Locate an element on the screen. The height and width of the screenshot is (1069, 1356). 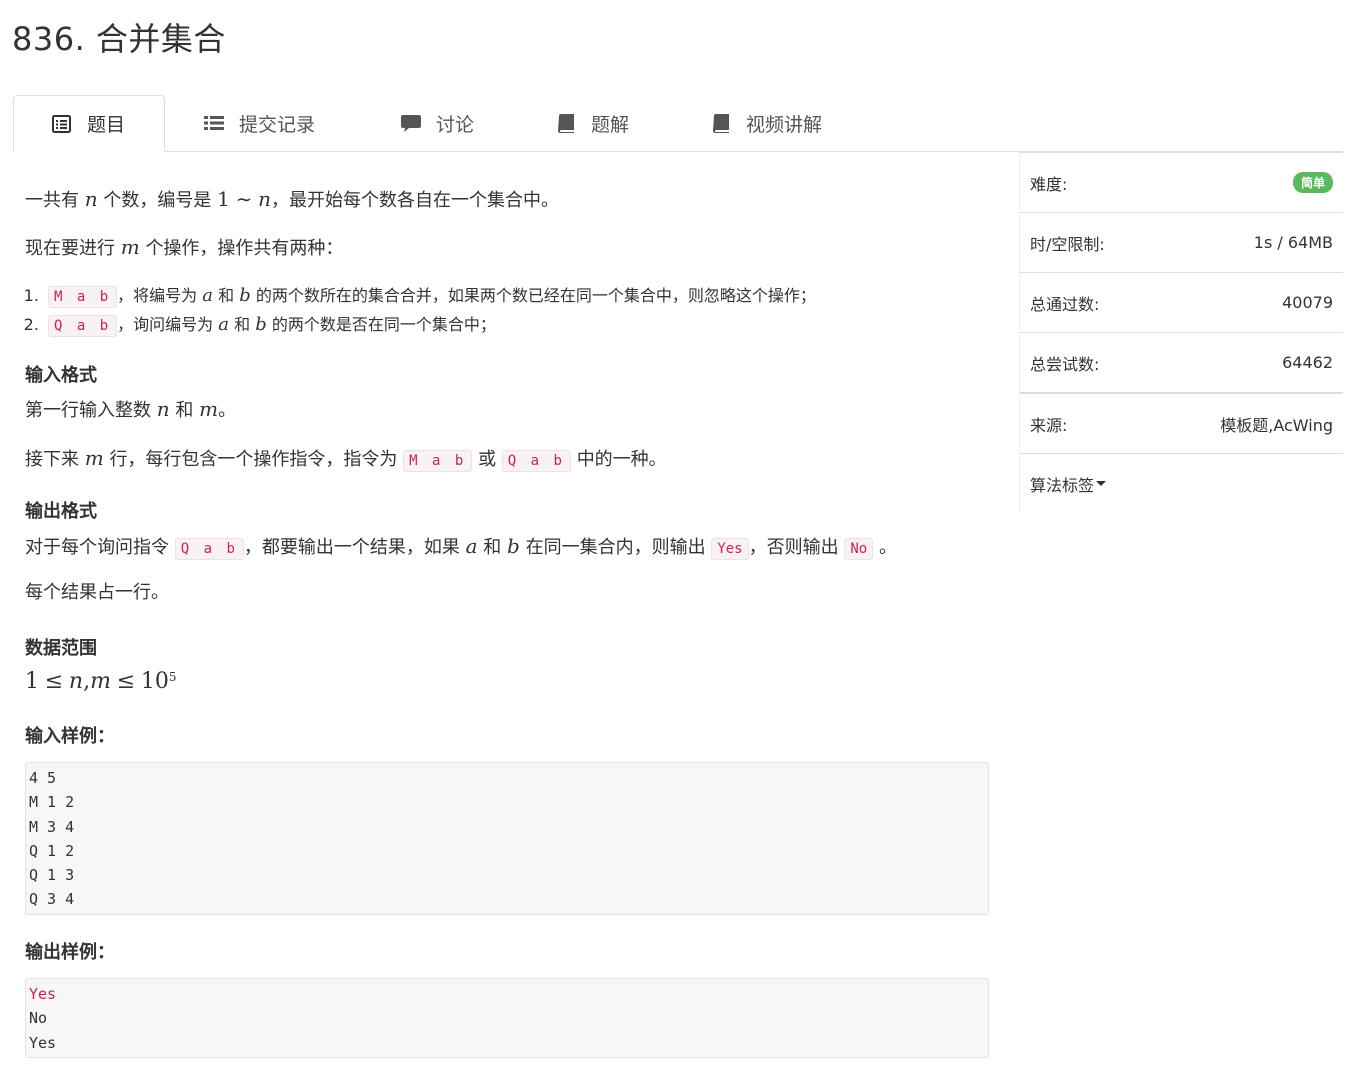
tab-problem: 题目 is located at coordinates (89, 123).